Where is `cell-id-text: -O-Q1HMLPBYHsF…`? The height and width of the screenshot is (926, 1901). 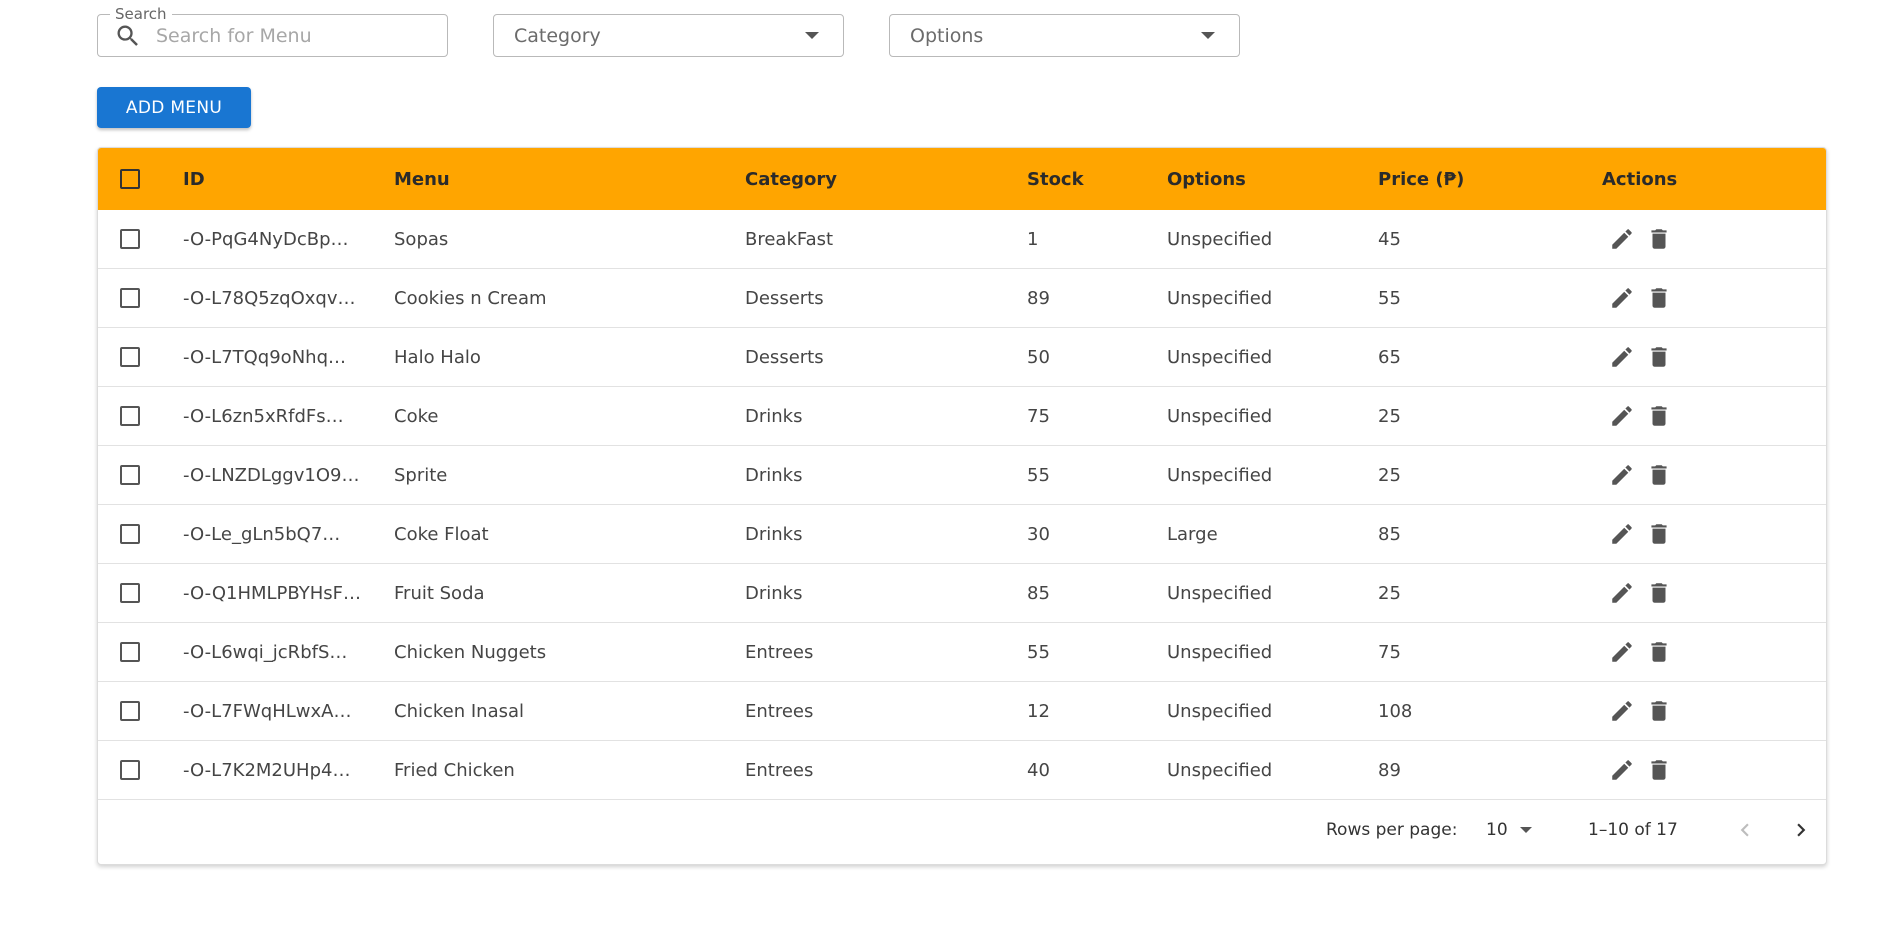
cell-id-text: -O-Q1HMLPBYHsF… is located at coordinates (272, 593).